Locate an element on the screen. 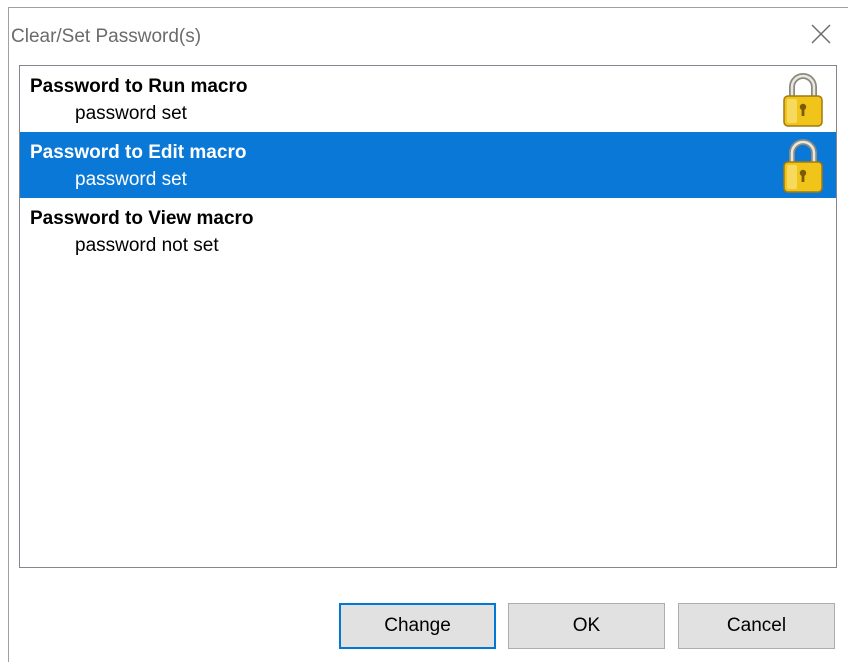 This screenshot has height=662, width=848. close-icon is located at coordinates (821, 34).